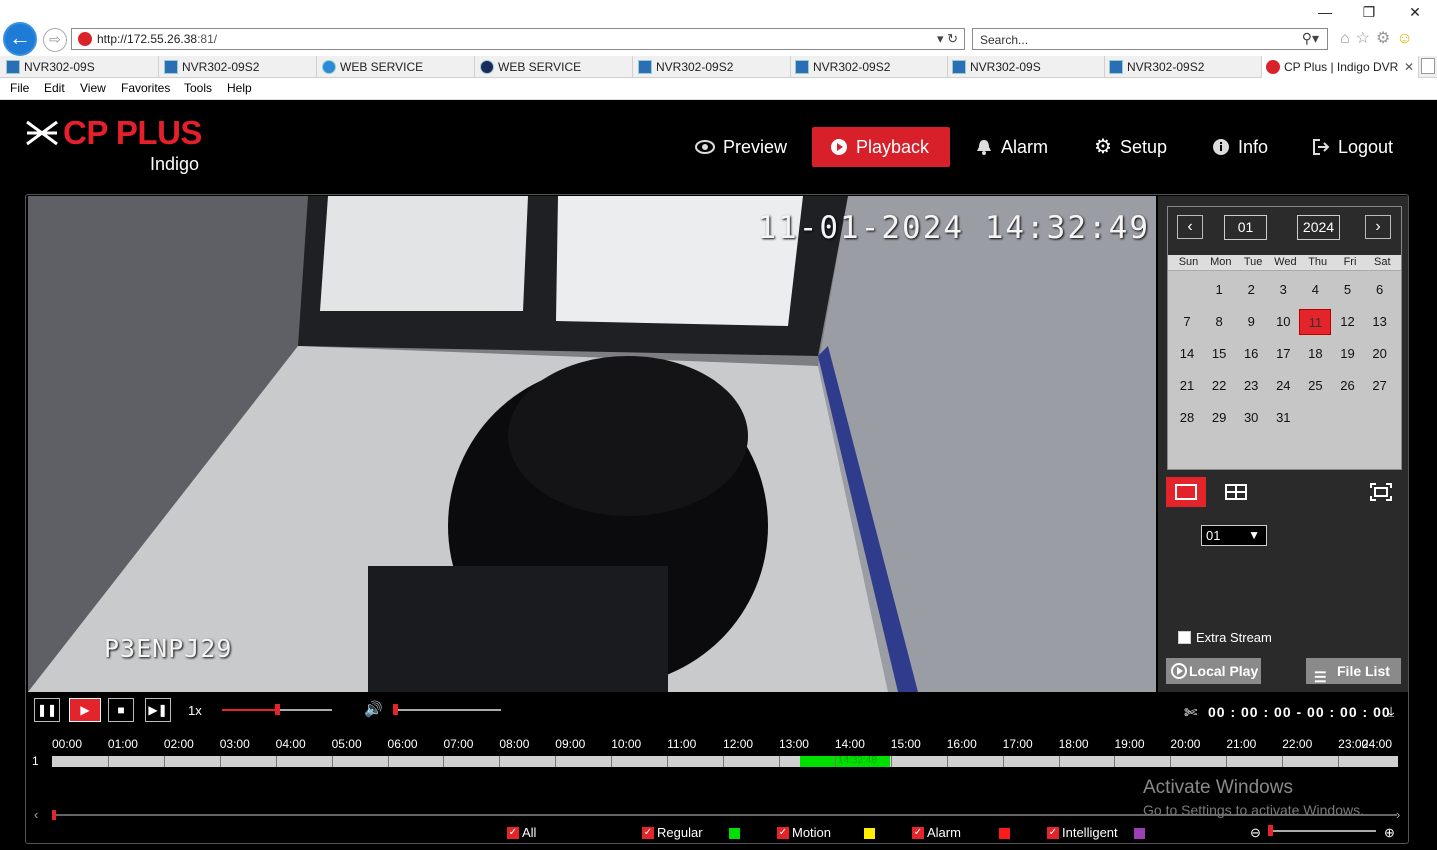 Image resolution: width=1437 pixels, height=850 pixels. Describe the element at coordinates (1352, 147) in the screenshot. I see `nav-logout: Logout` at that location.